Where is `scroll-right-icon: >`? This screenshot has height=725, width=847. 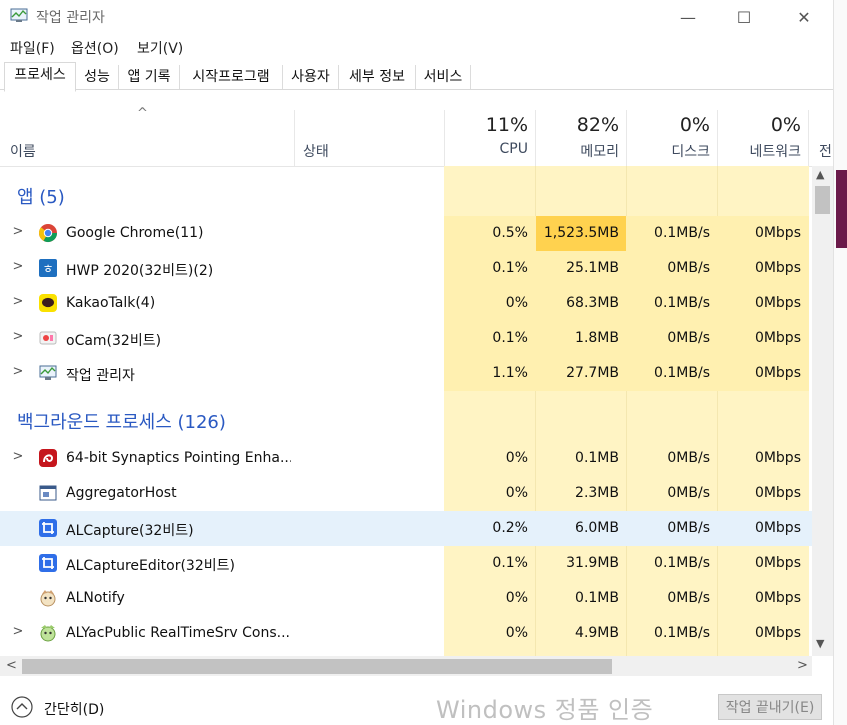
scroll-right-icon: > is located at coordinates (802, 665).